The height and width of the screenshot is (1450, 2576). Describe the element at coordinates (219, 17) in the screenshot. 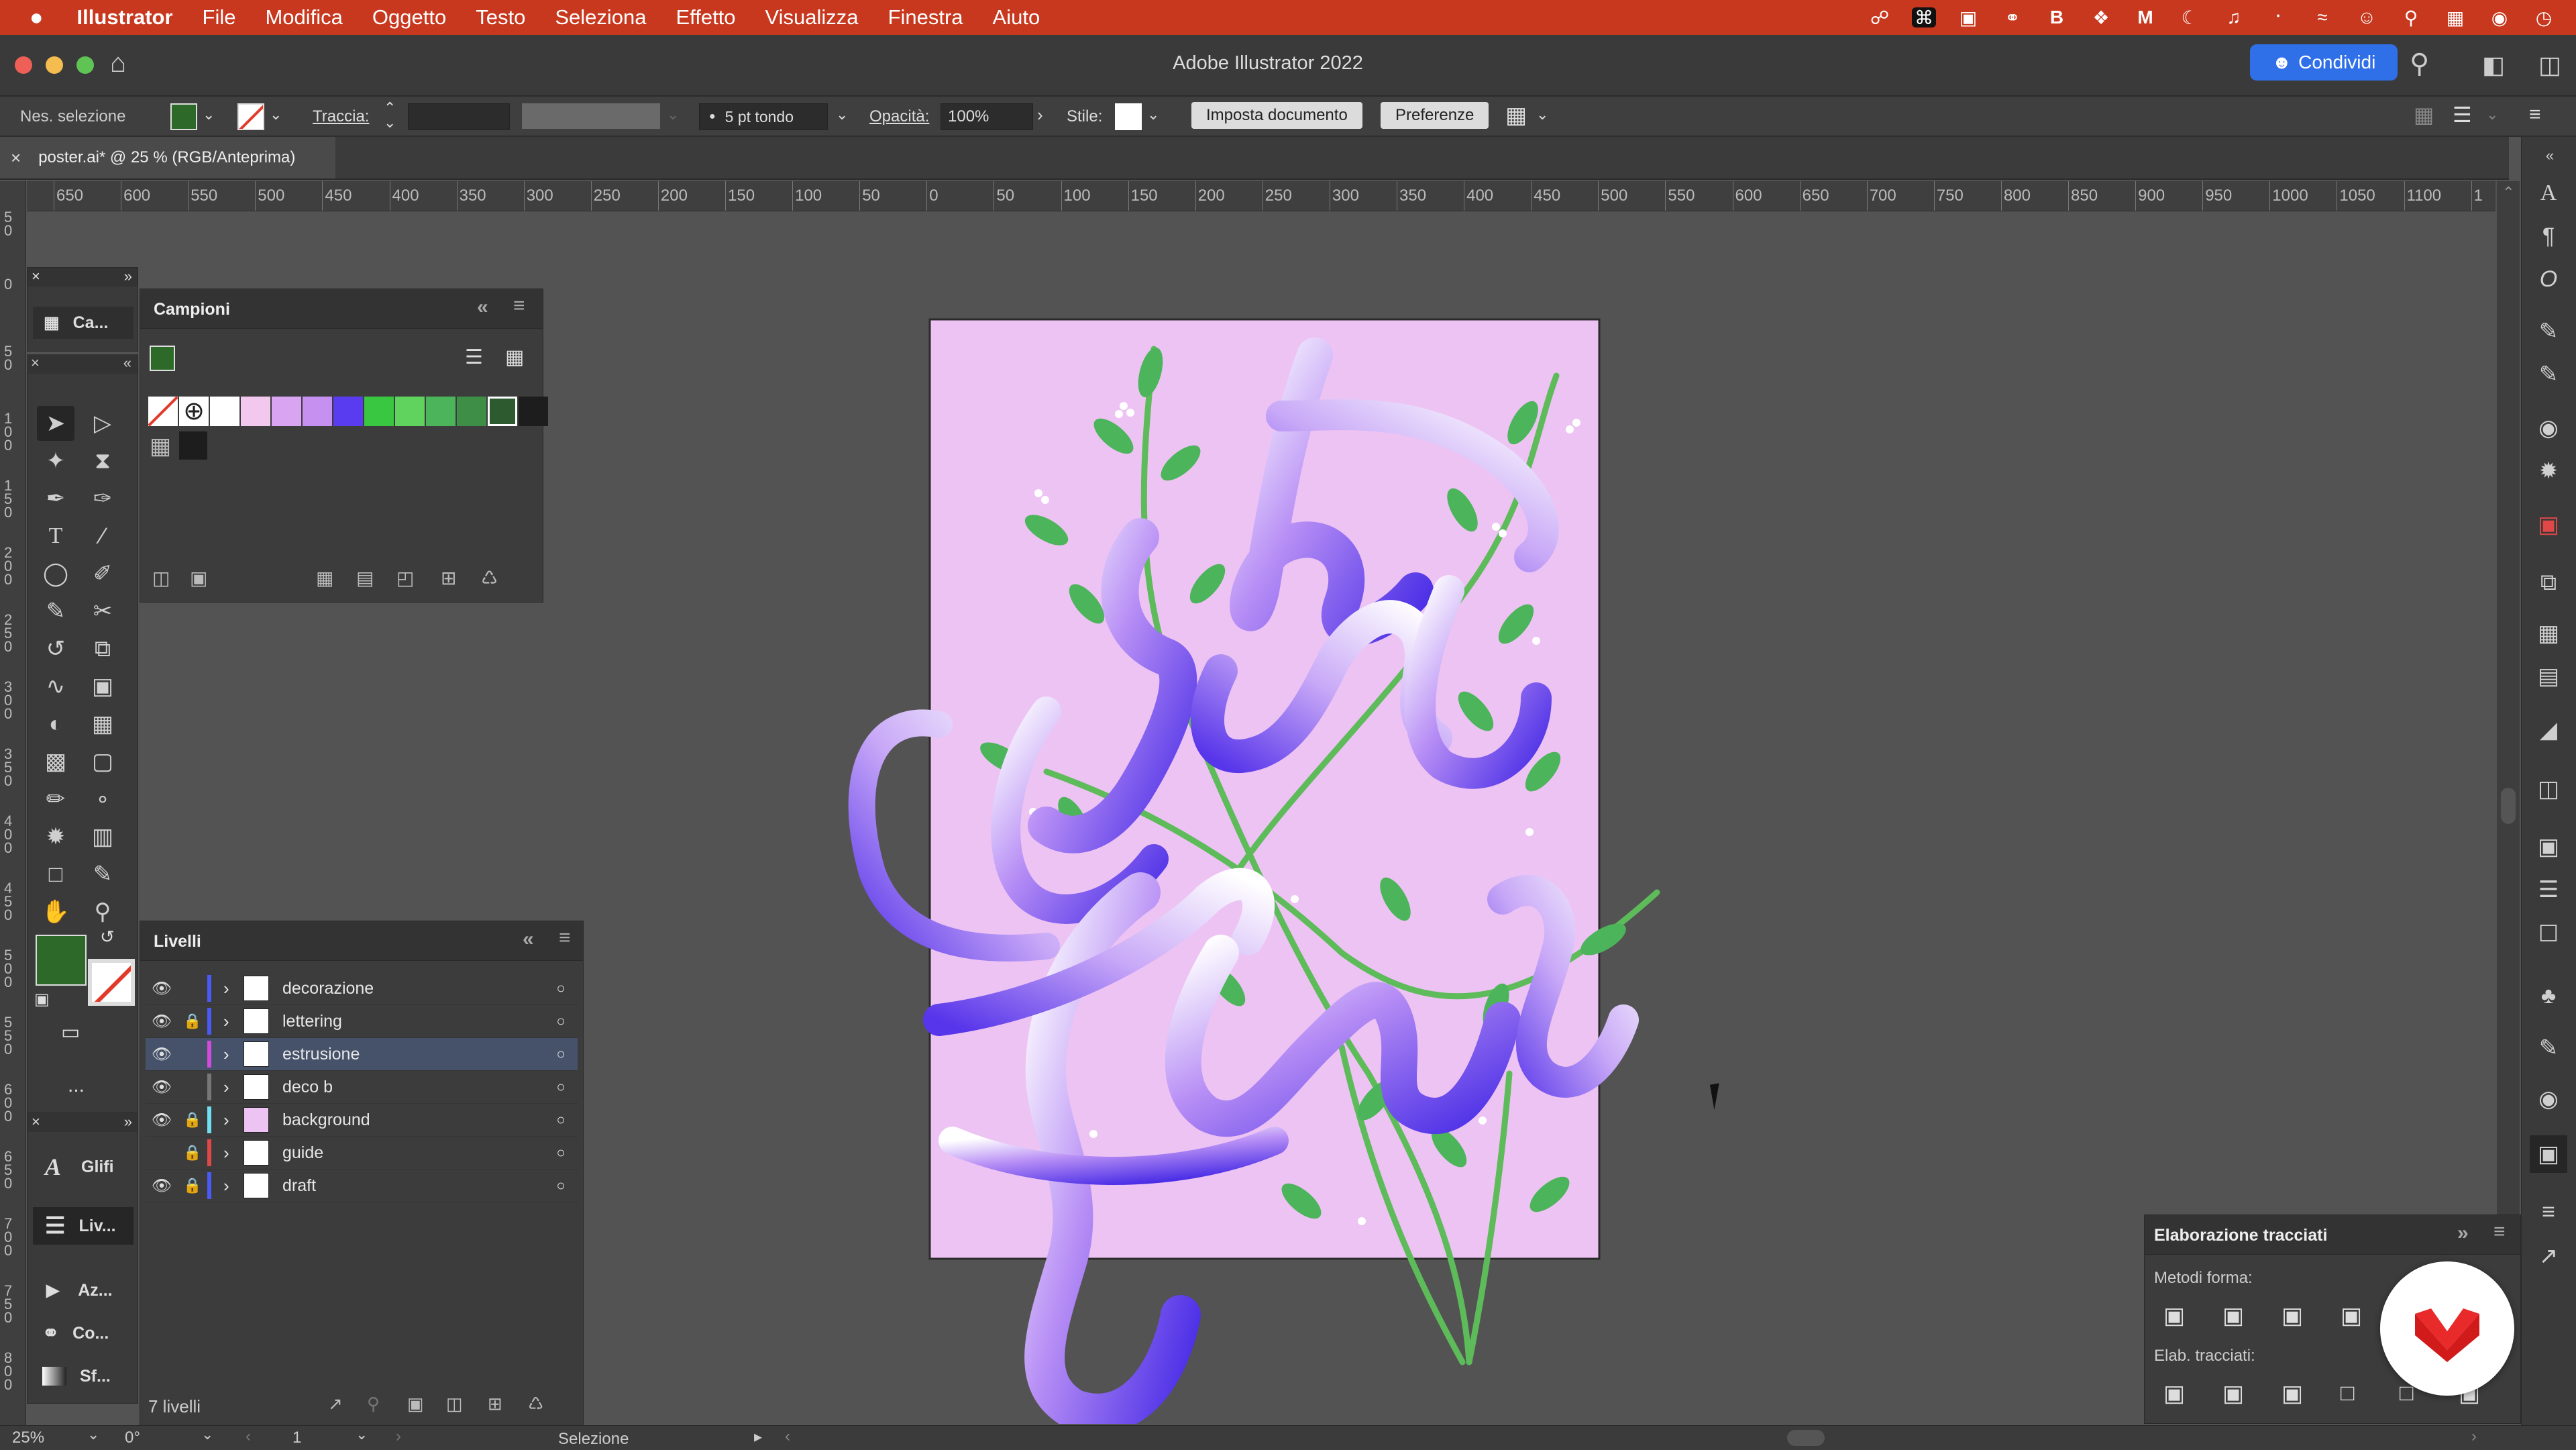

I see `menu-file: File` at that location.